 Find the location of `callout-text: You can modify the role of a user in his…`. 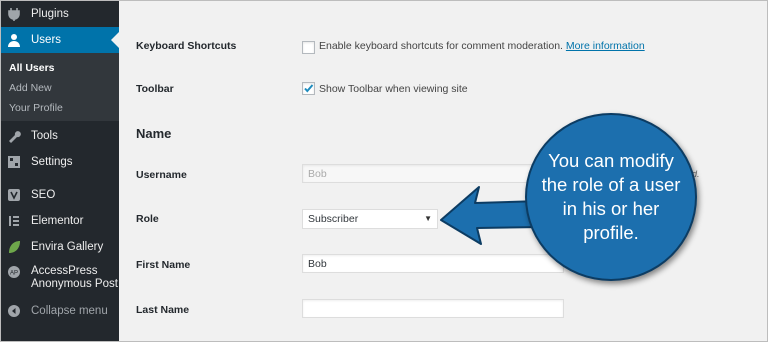

callout-text: You can modify the role of a user in his… is located at coordinates (611, 196).